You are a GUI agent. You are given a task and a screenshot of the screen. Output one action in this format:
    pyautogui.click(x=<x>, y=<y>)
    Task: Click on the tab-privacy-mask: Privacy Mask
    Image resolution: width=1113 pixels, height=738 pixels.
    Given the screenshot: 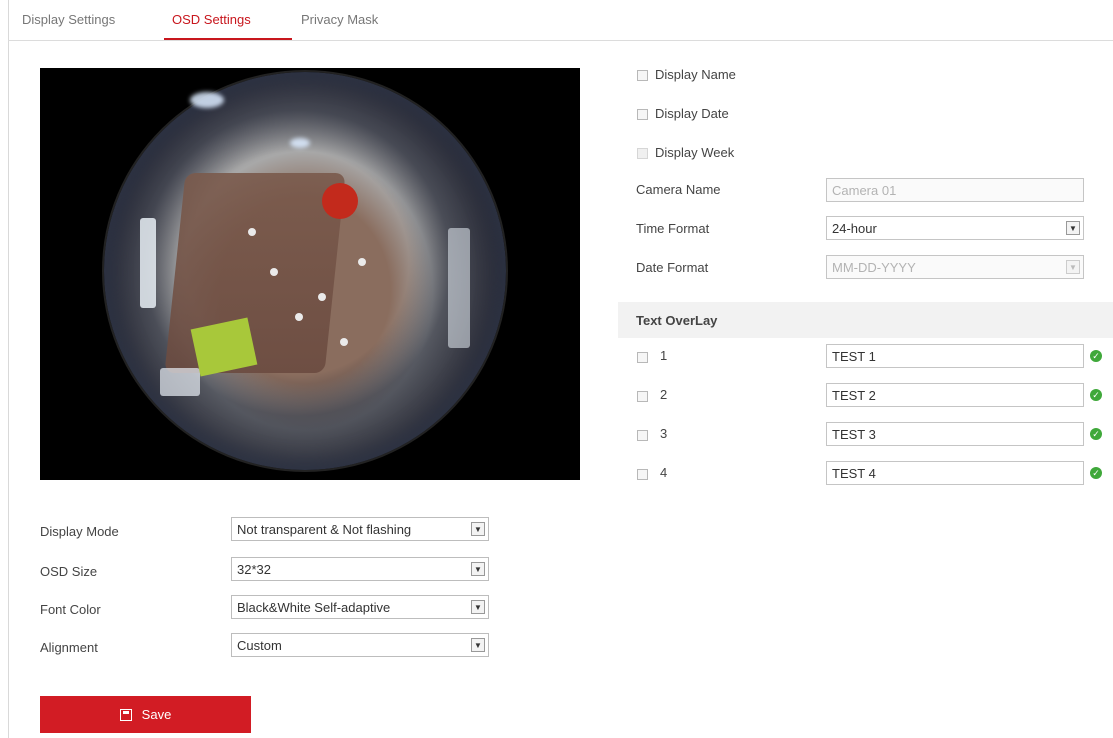 What is the action you would take?
    pyautogui.click(x=339, y=19)
    